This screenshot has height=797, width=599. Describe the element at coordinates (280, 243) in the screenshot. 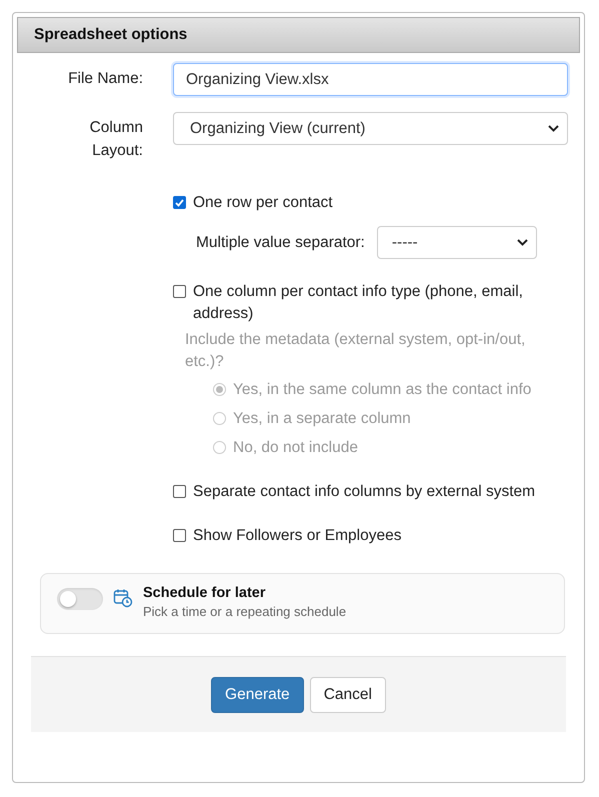

I see `separator-label: Multiple value separator:` at that location.